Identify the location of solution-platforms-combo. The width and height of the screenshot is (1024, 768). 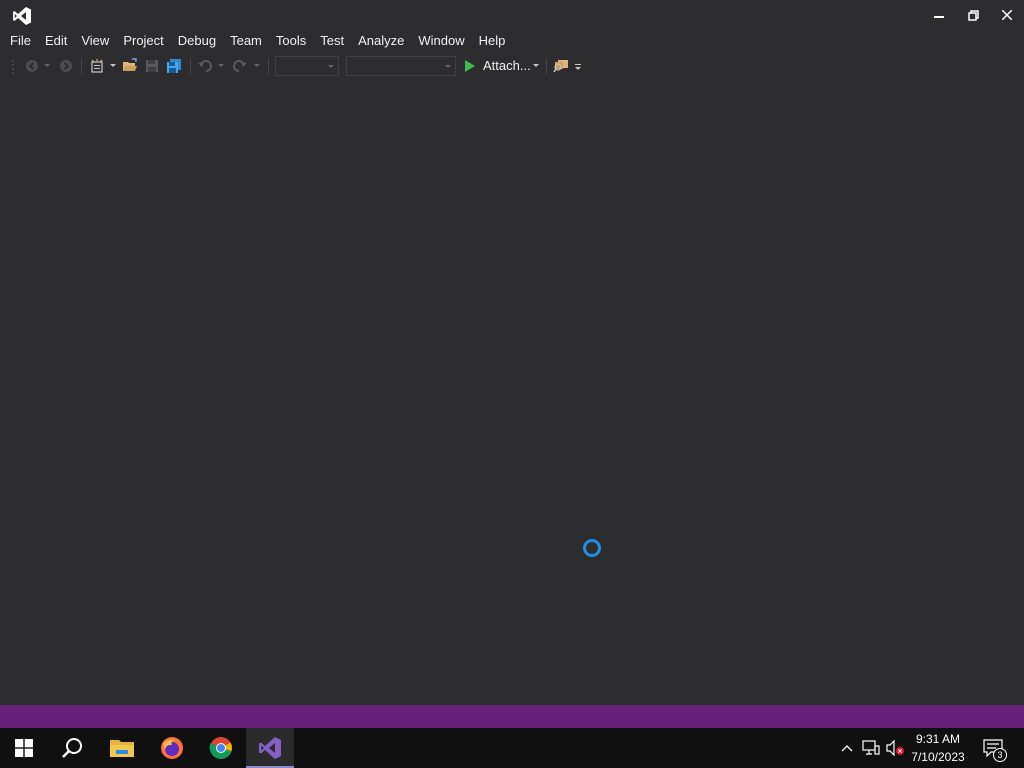
(401, 66).